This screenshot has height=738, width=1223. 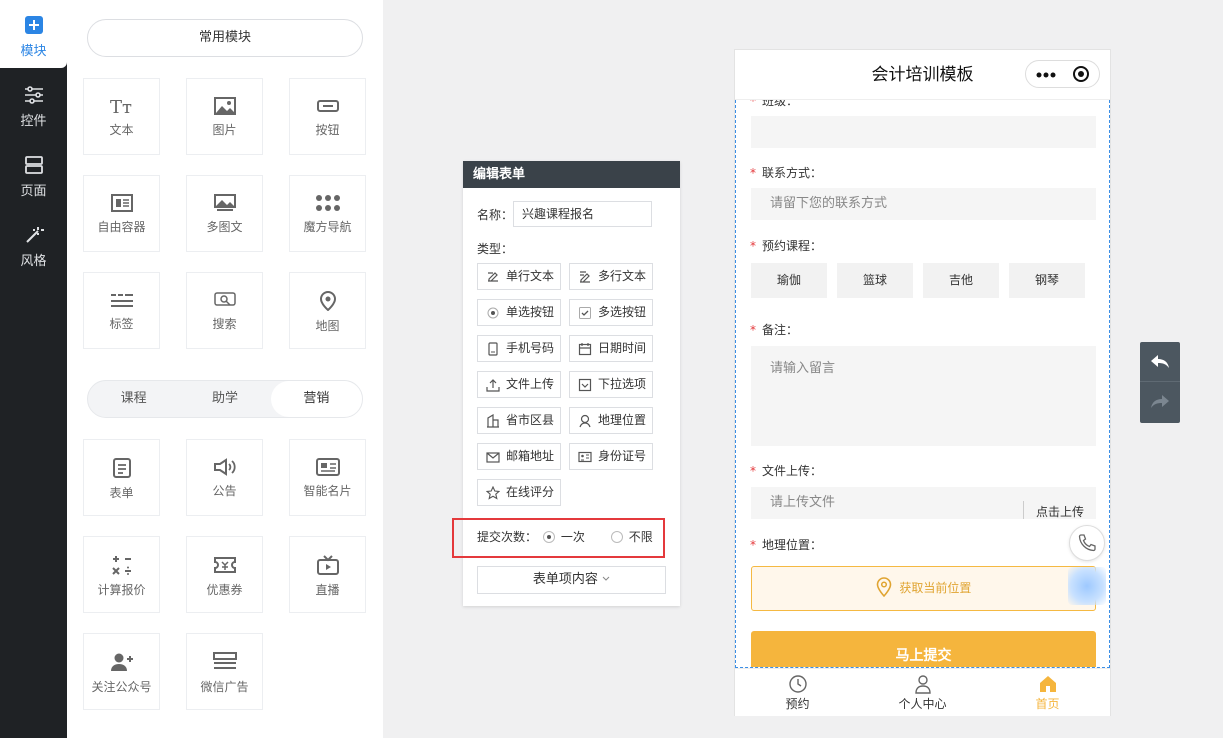 What do you see at coordinates (611, 384) in the screenshot?
I see `type-dropdown: 下拉选项` at bounding box center [611, 384].